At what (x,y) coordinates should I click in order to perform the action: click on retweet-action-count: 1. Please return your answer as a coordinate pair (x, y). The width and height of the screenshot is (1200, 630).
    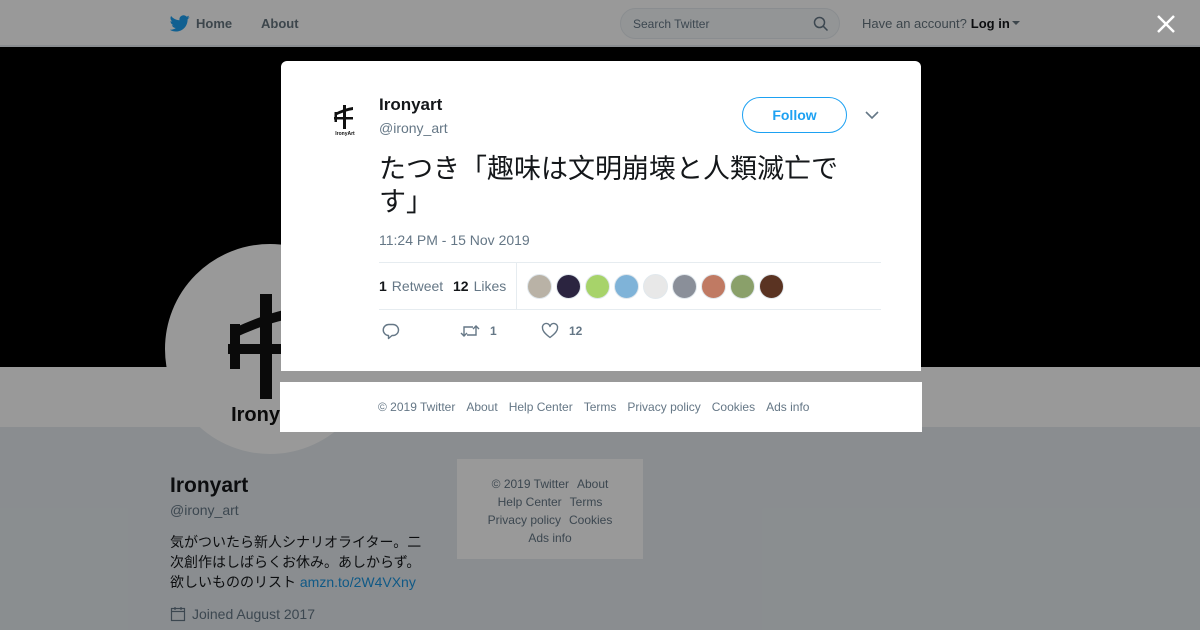
    Looking at the image, I should click on (493, 331).